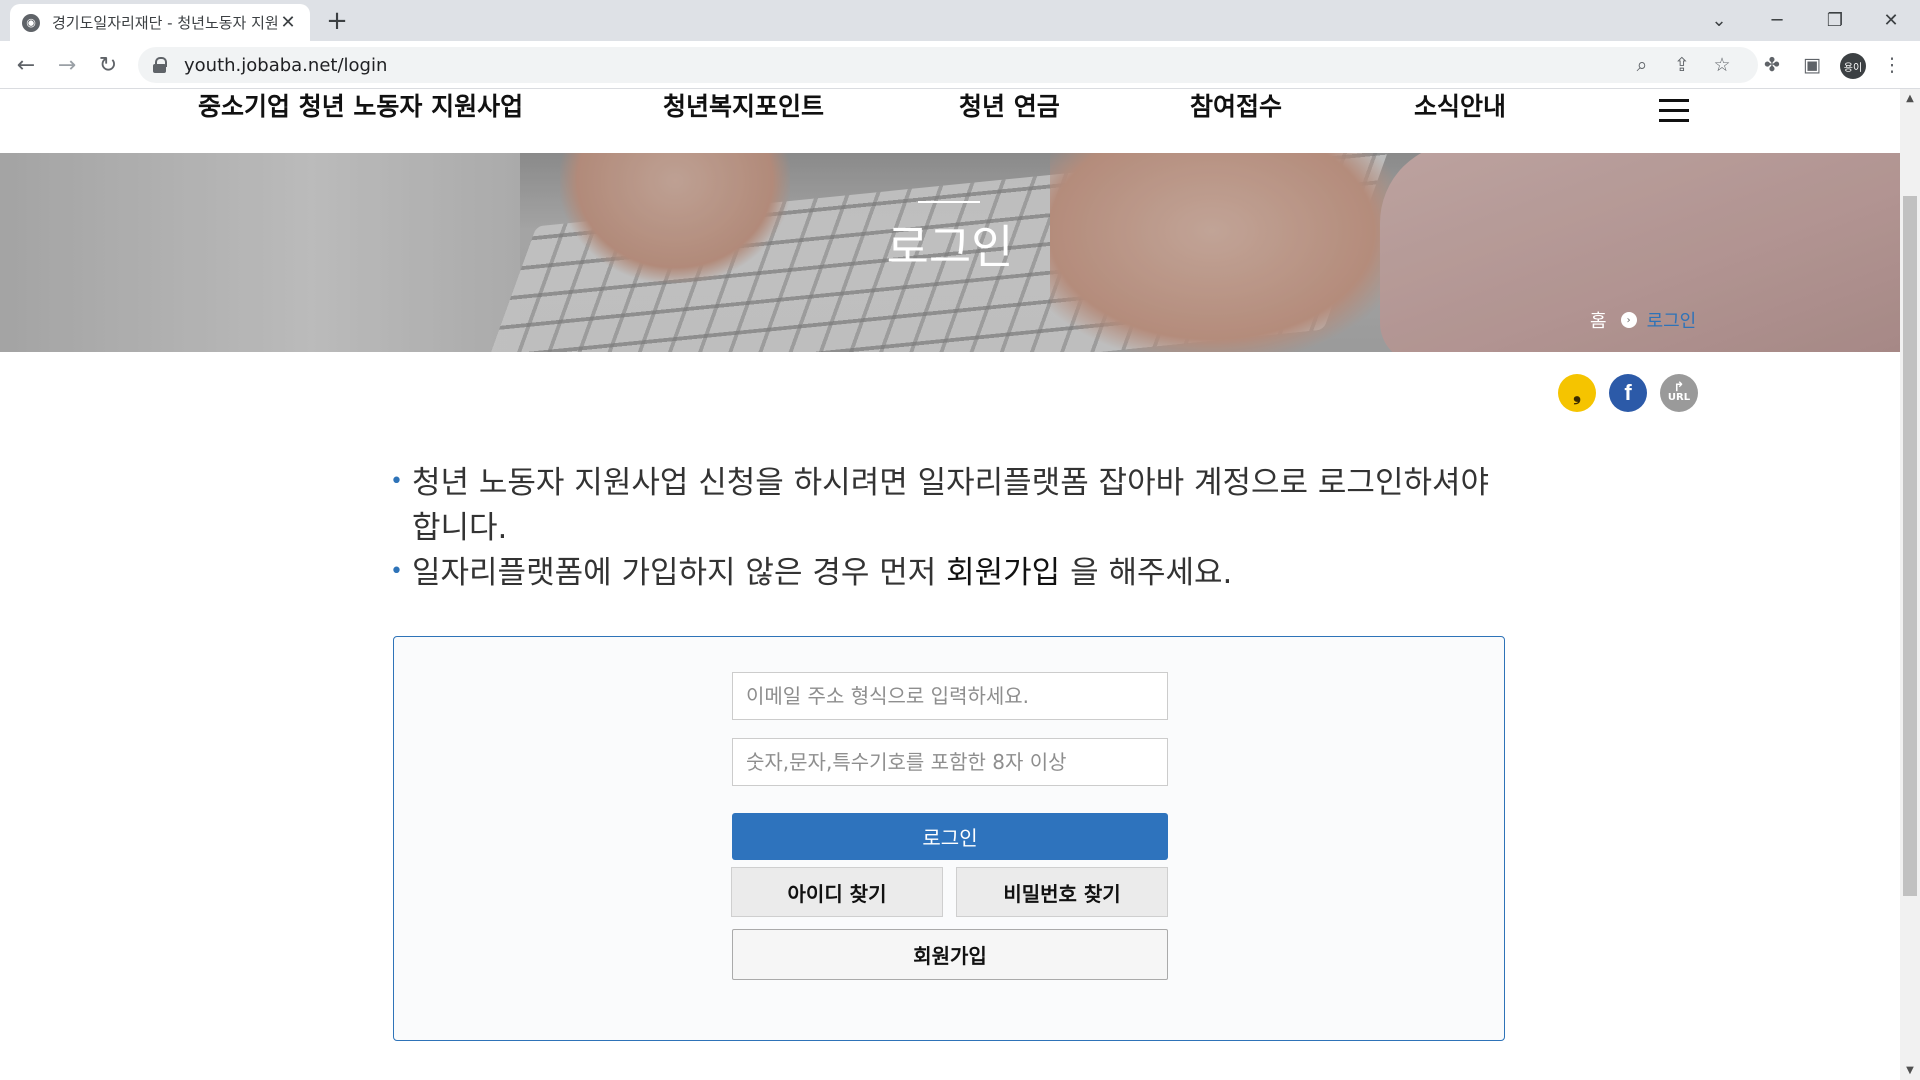 This screenshot has height=1080, width=1920. Describe the element at coordinates (1679, 397) in the screenshot. I see `url-copy-label: URL` at that location.